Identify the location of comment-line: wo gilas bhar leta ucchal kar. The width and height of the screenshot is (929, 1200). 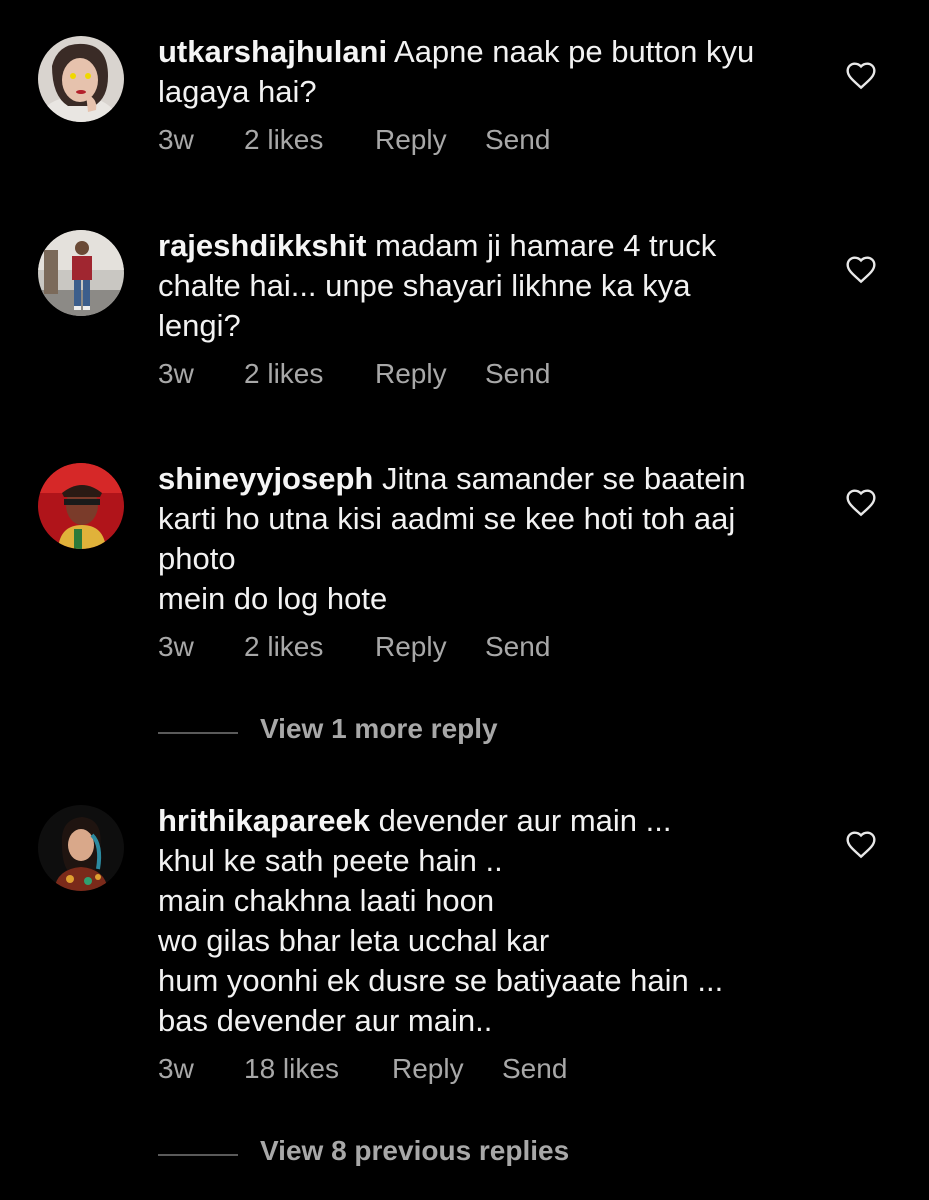
(354, 940).